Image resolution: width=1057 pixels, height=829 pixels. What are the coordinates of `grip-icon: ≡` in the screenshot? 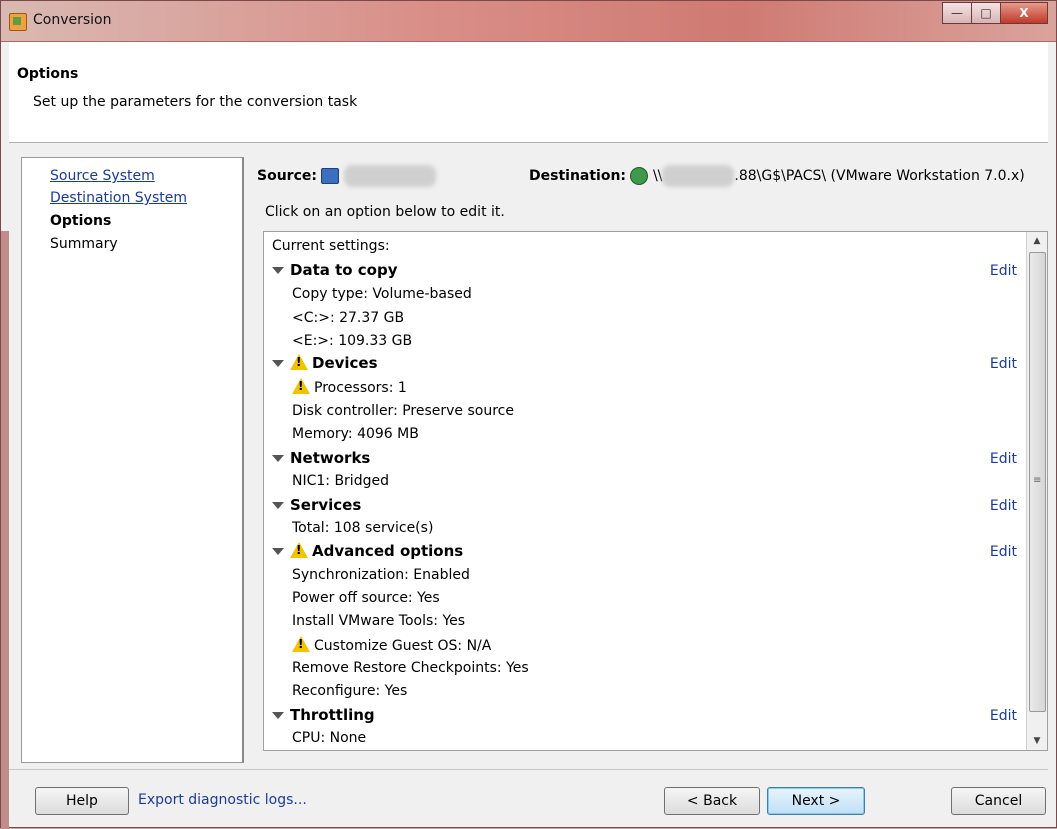 It's located at (1037, 480).